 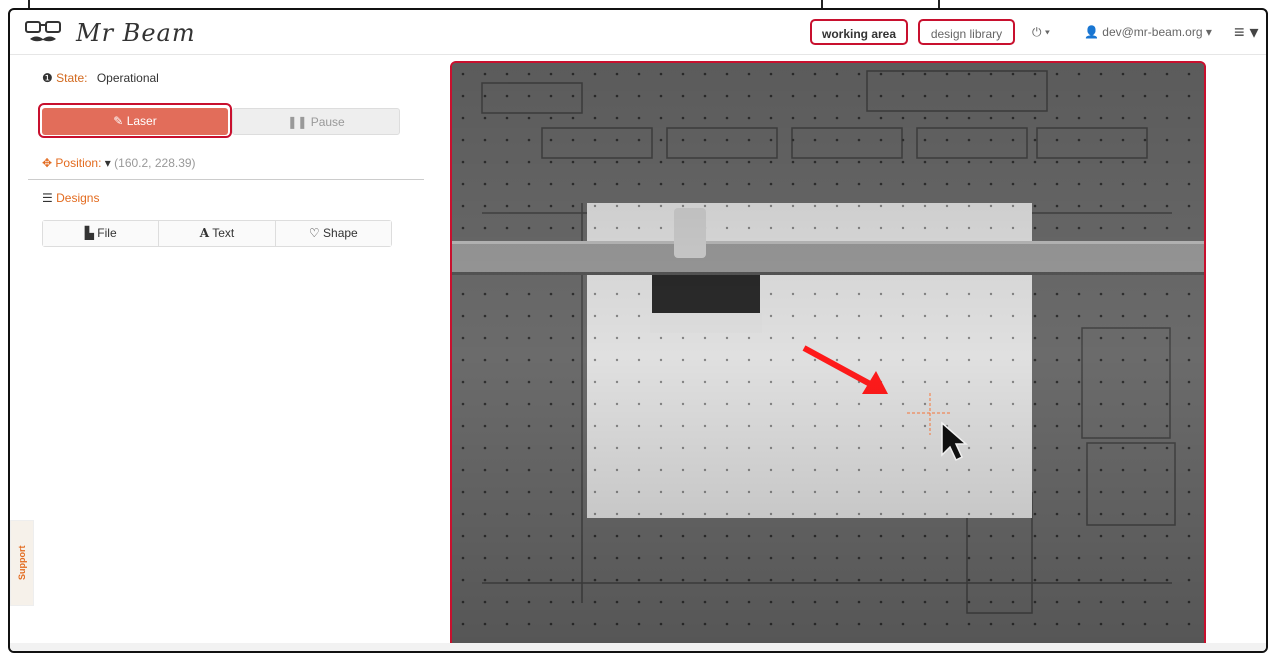 What do you see at coordinates (78, 163) in the screenshot?
I see `position-label: Position:` at bounding box center [78, 163].